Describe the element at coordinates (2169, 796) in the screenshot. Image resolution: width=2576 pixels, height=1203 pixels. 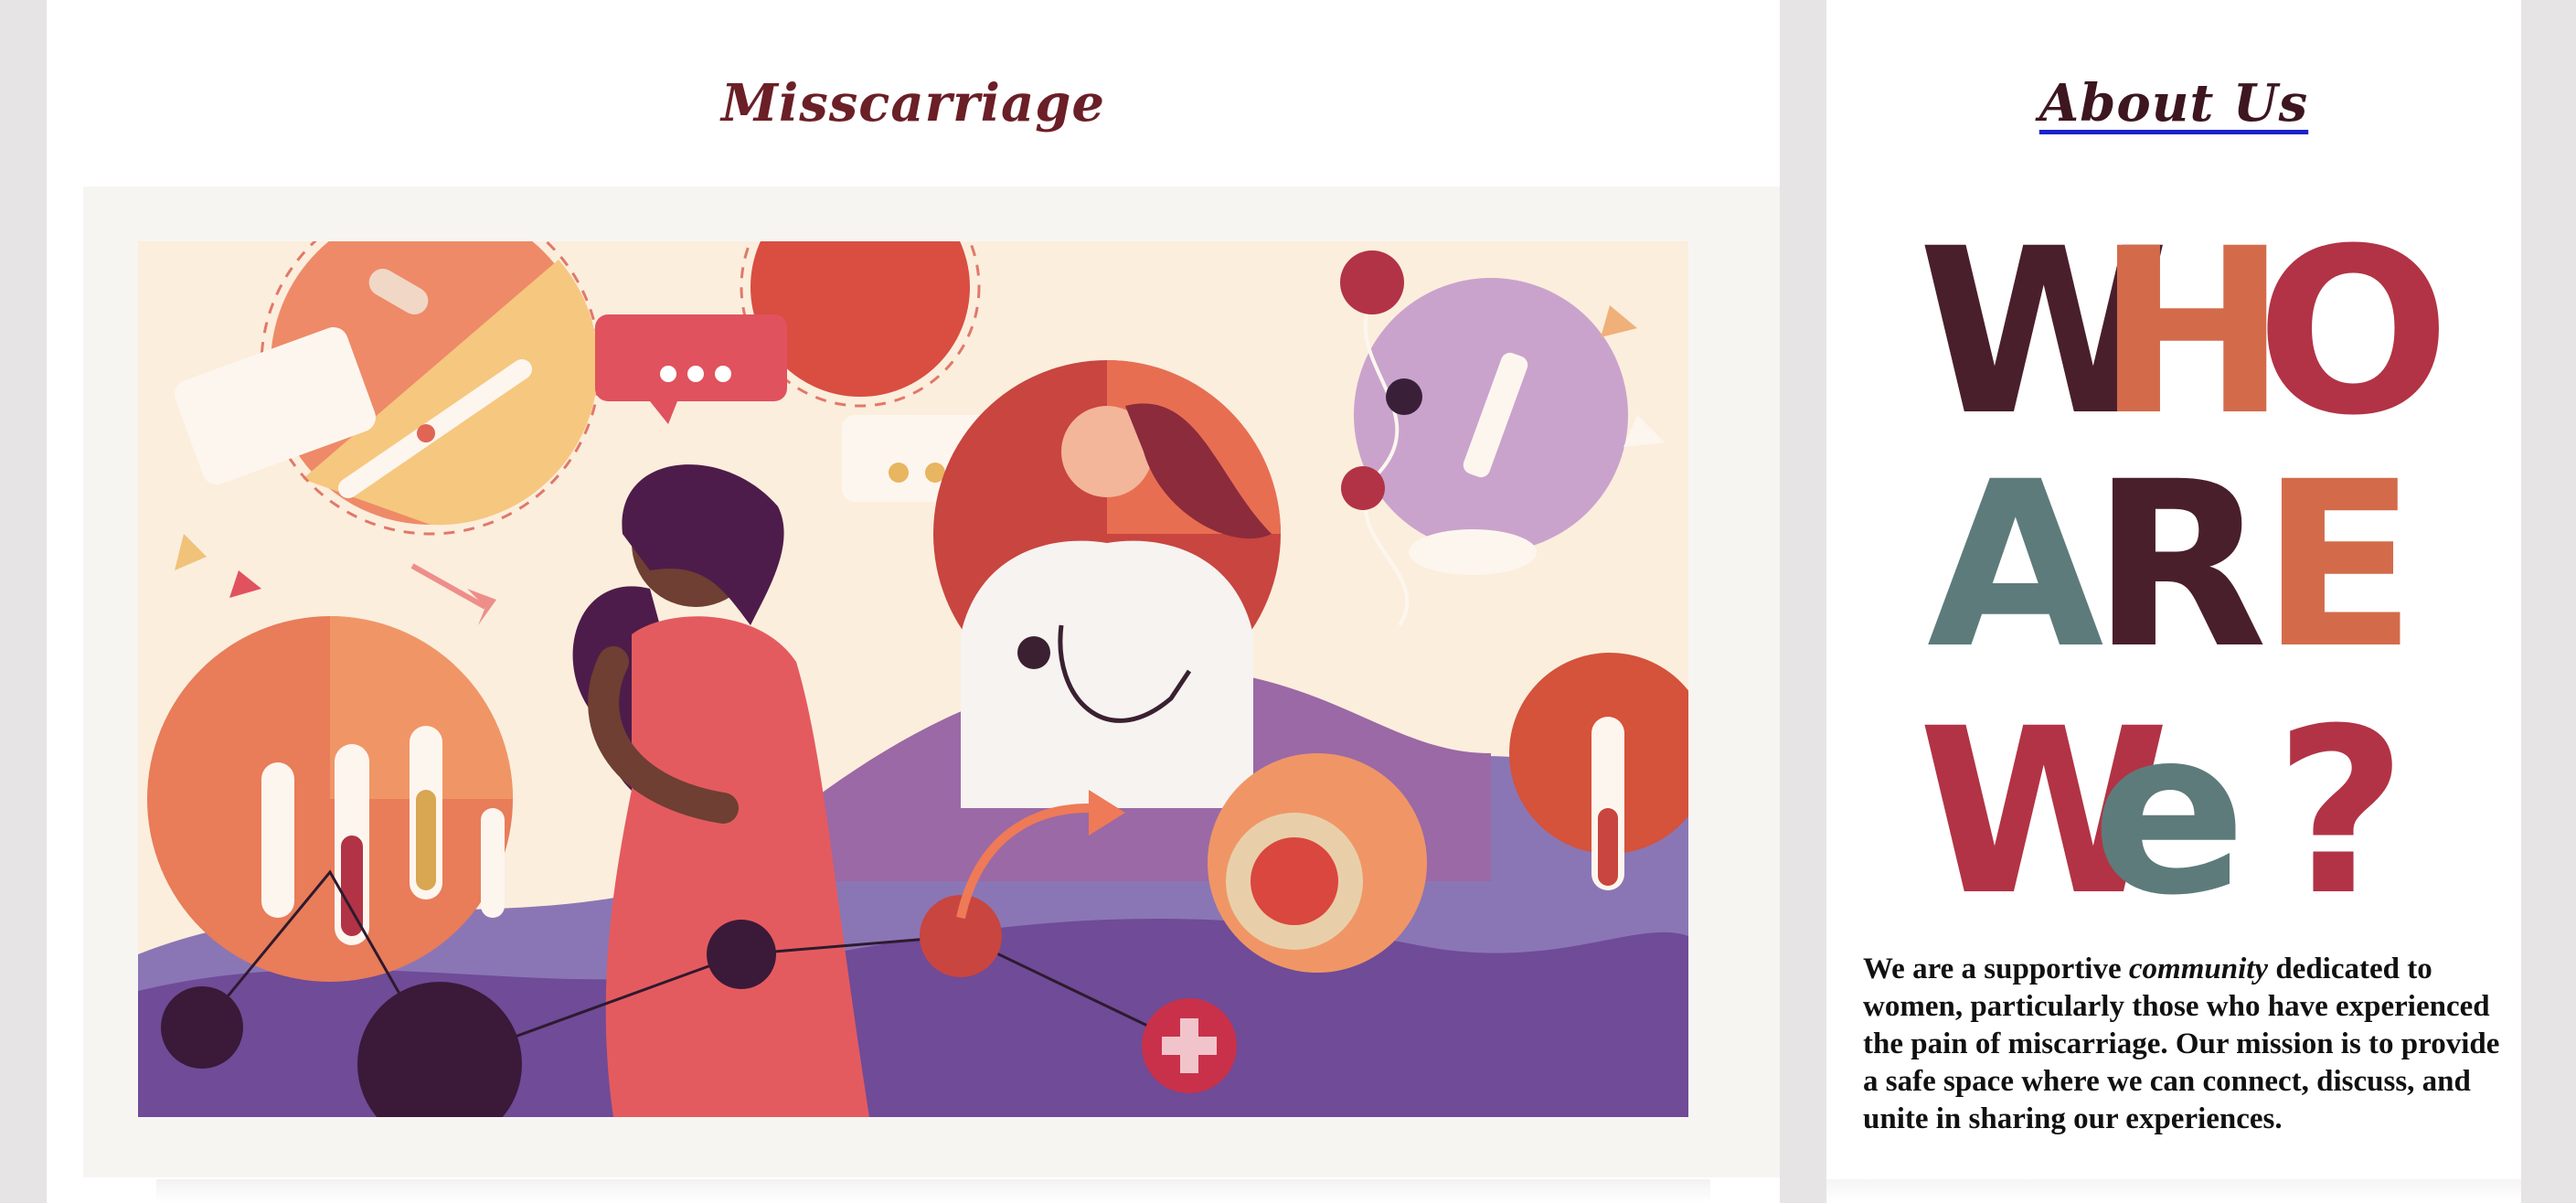
I see `svg-text: e` at that location.